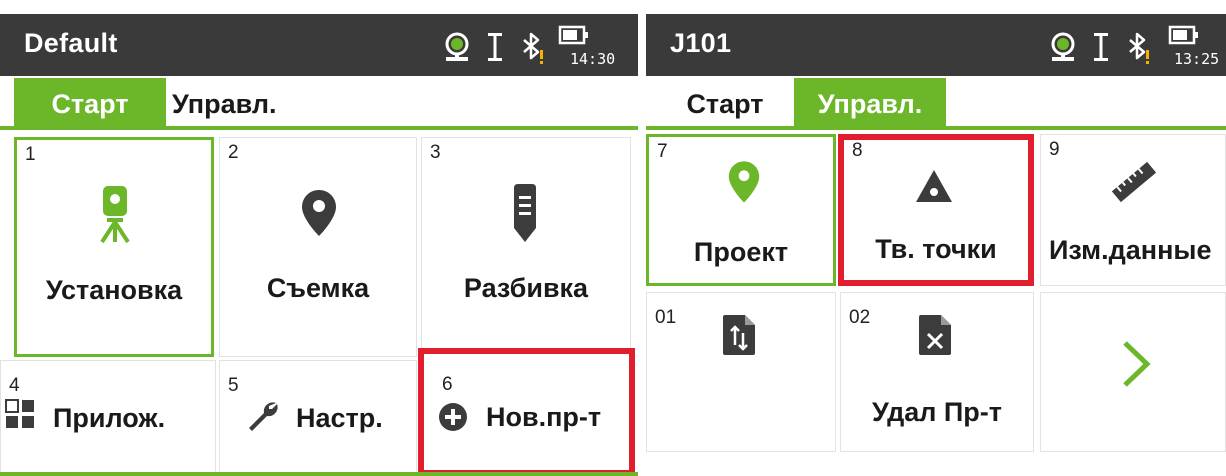 The width and height of the screenshot is (1226, 476). What do you see at coordinates (860, 317) in the screenshot?
I see `tile-number: 02` at bounding box center [860, 317].